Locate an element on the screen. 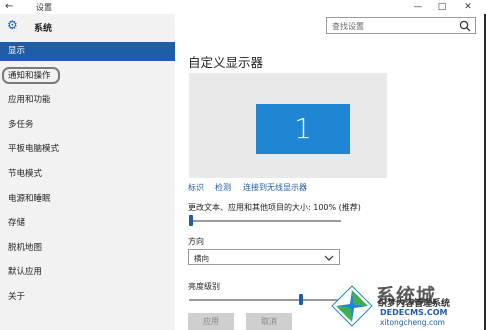 The width and height of the screenshot is (486, 330). sidebar-item-storage: 存储 is located at coordinates (87, 223).